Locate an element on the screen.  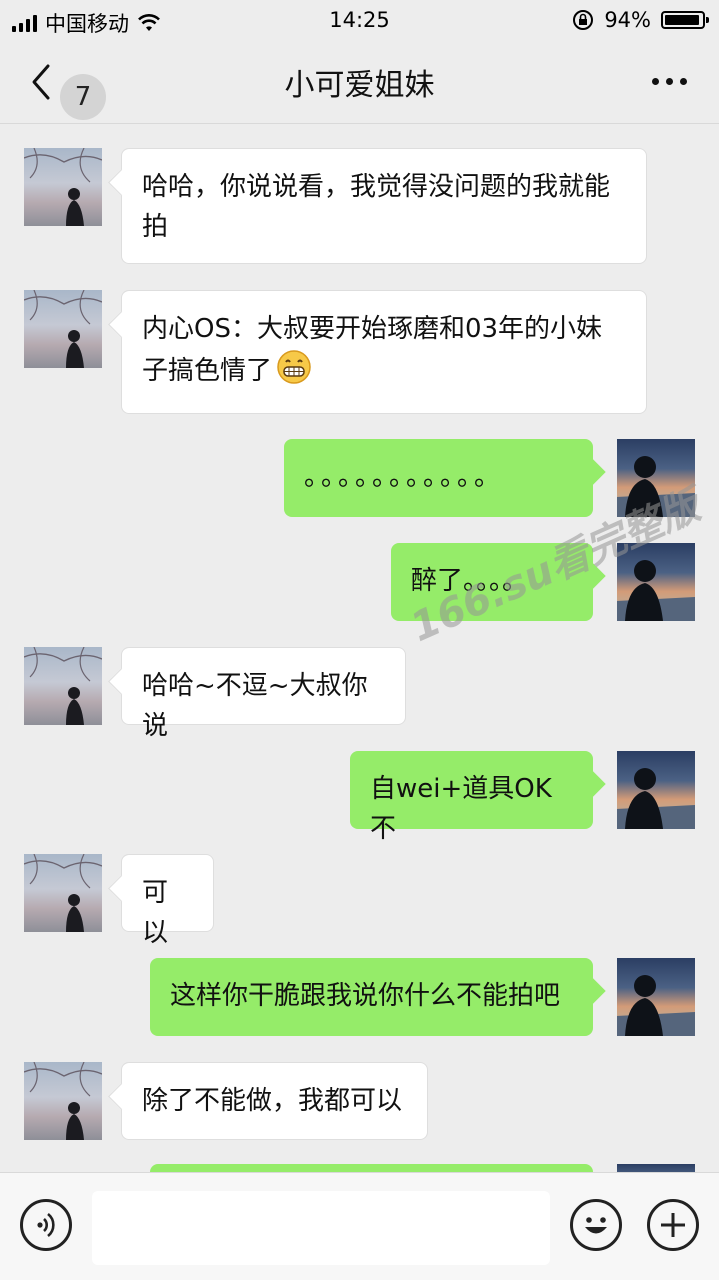
battery-icon is located at coordinates (685, 20).